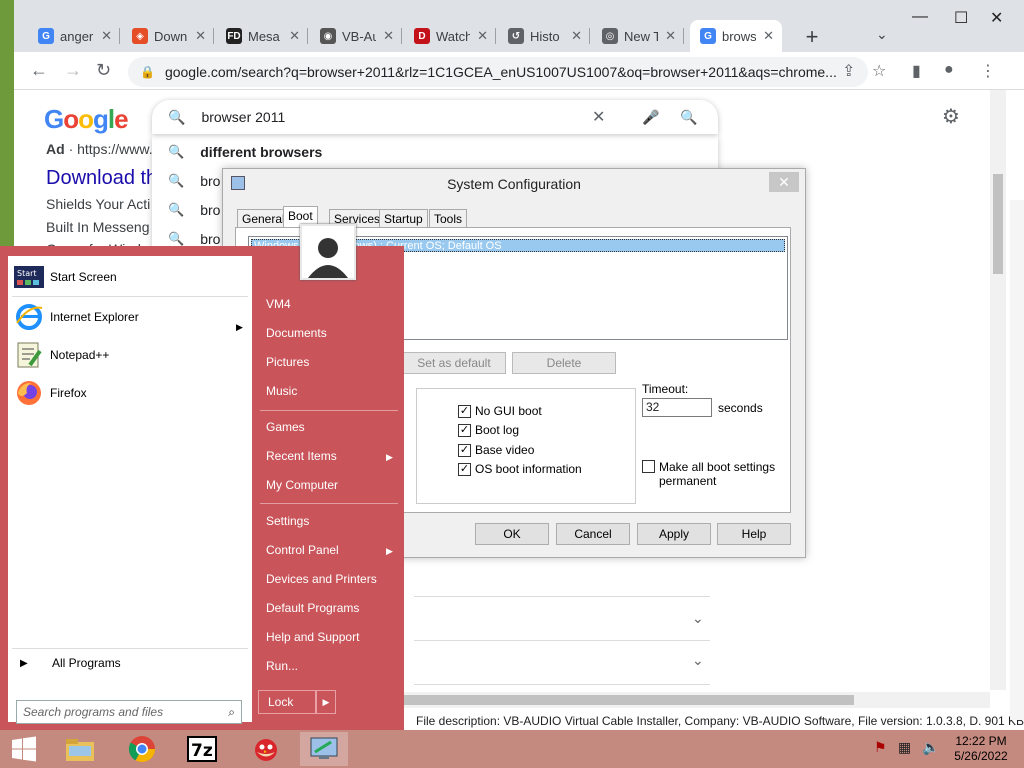 Image resolution: width=1024 pixels, height=768 pixels. What do you see at coordinates (677, 407) in the screenshot?
I see `timeout-input: 32` at bounding box center [677, 407].